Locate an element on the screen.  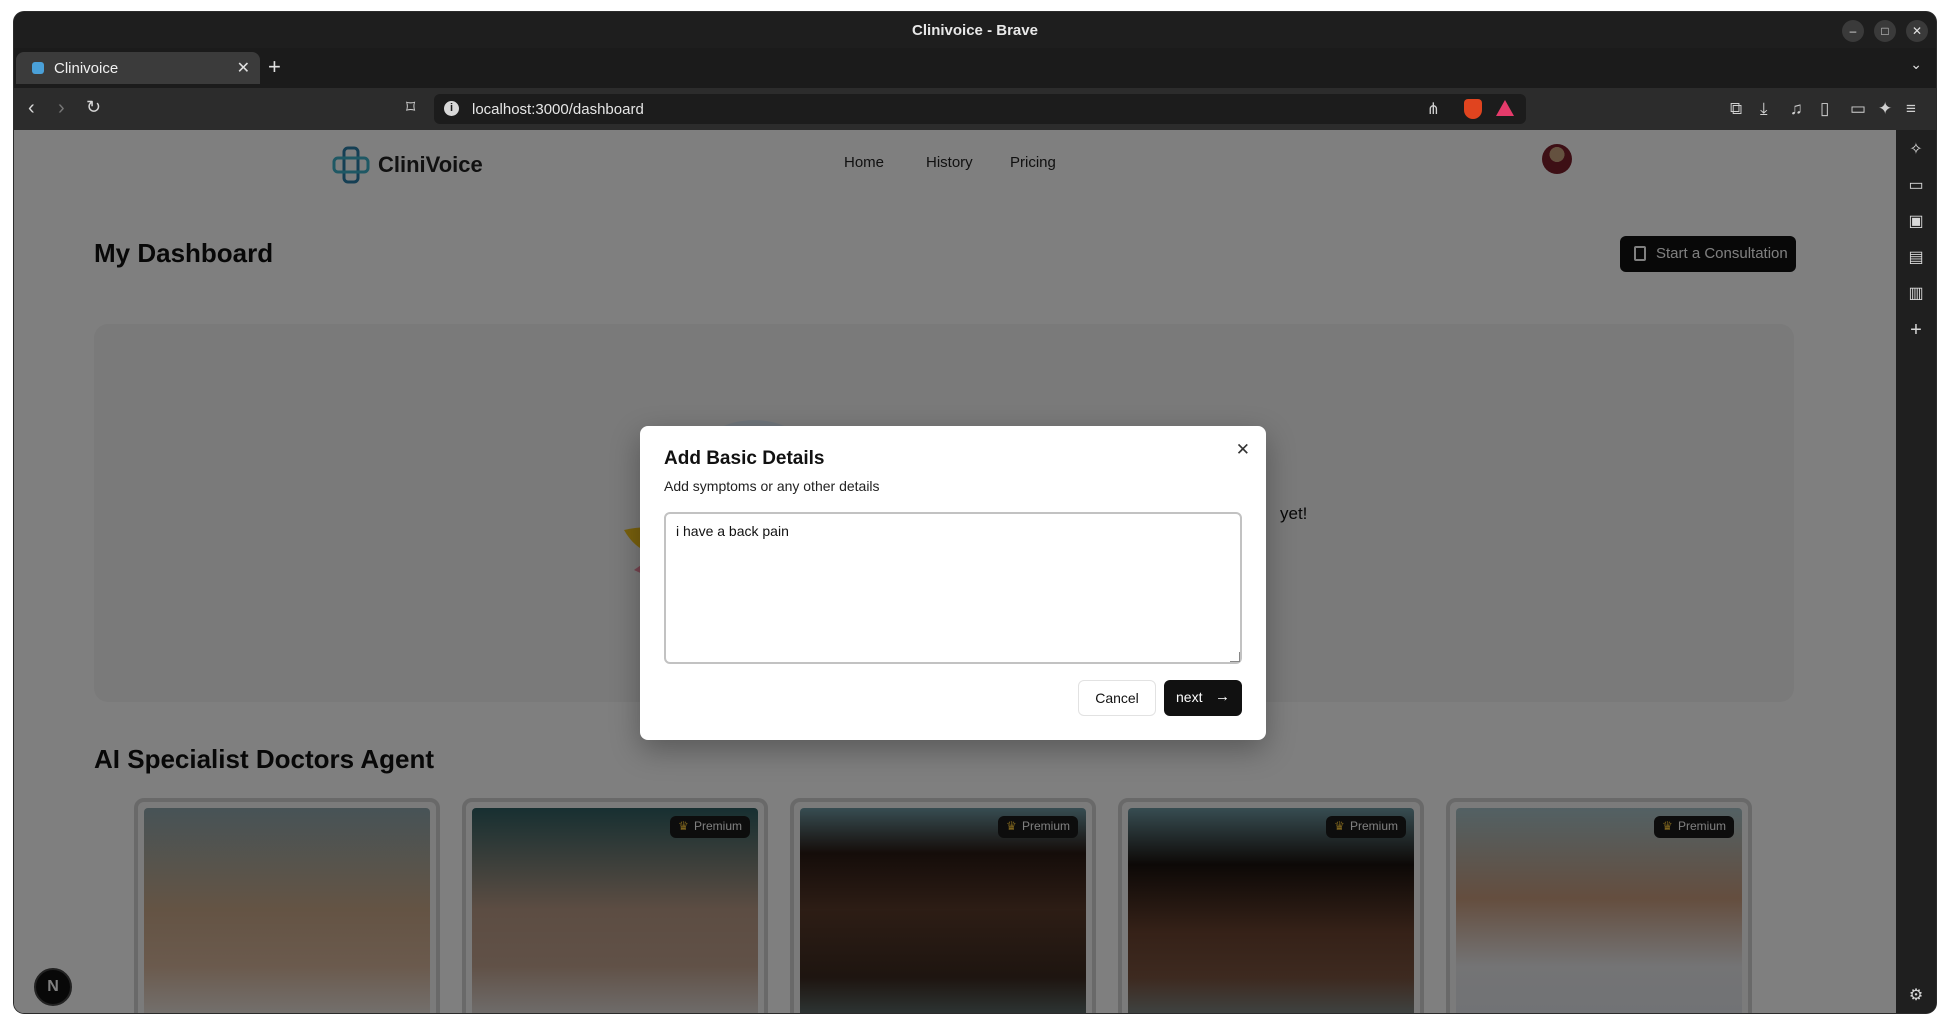
bookmark-icon: ⌑ is located at coordinates (410, 107).